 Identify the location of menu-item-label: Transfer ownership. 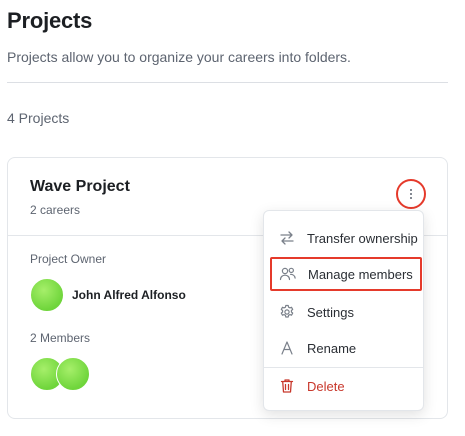
(362, 238).